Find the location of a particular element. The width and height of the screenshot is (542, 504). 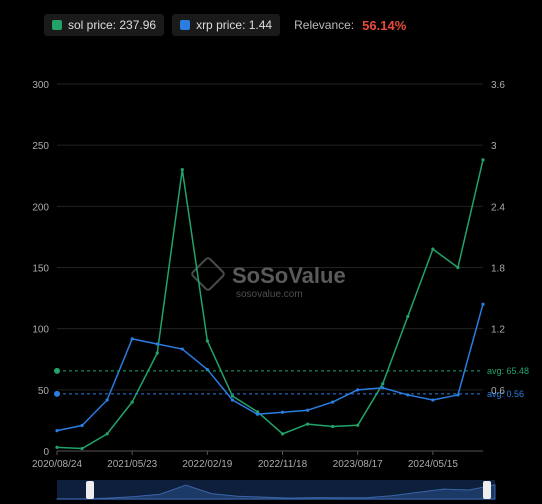

y-left-tick-label: 250 is located at coordinates (40, 146).